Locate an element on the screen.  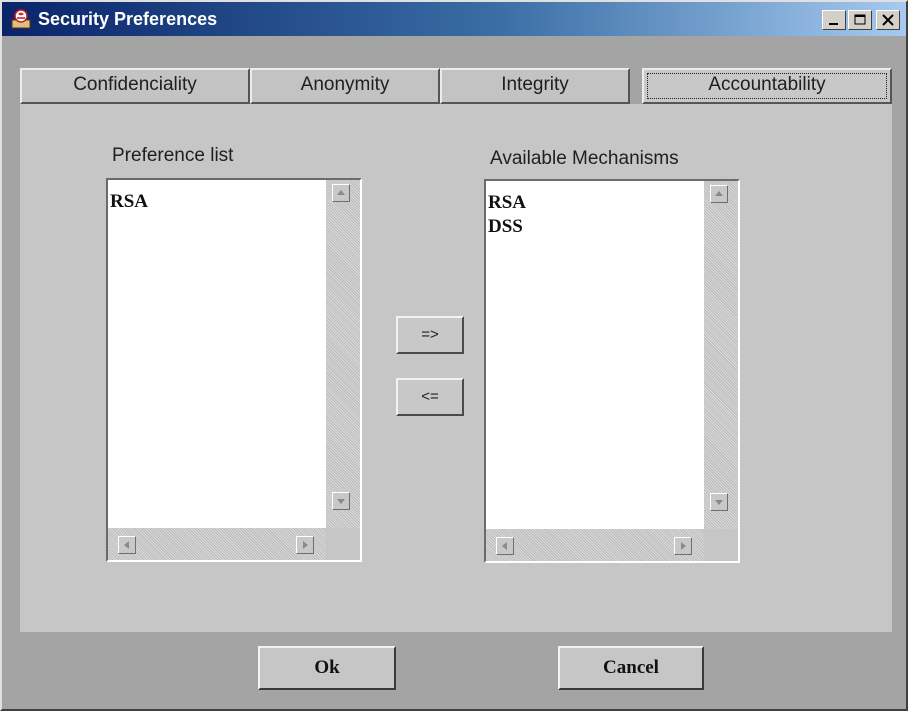
dialog-button-bar: Ok Cancel is located at coordinates (454, 670).